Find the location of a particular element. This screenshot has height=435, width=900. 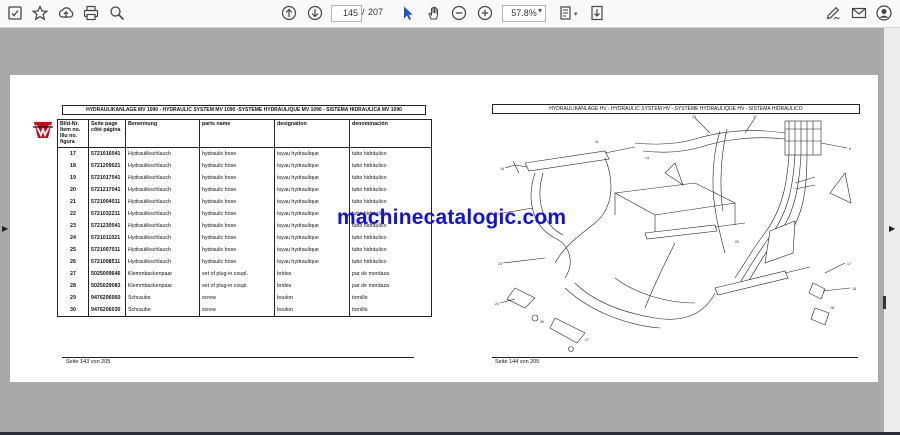

column-header: denominación is located at coordinates (390, 133).